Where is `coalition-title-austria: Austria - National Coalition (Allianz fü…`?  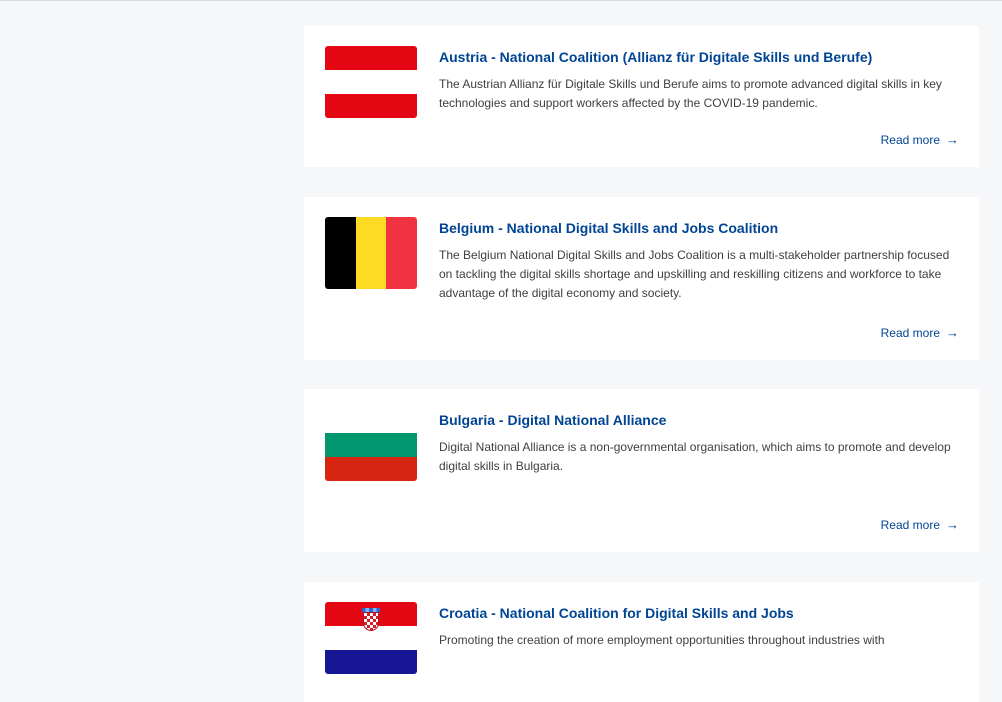 coalition-title-austria: Austria - National Coalition (Allianz fü… is located at coordinates (699, 57).